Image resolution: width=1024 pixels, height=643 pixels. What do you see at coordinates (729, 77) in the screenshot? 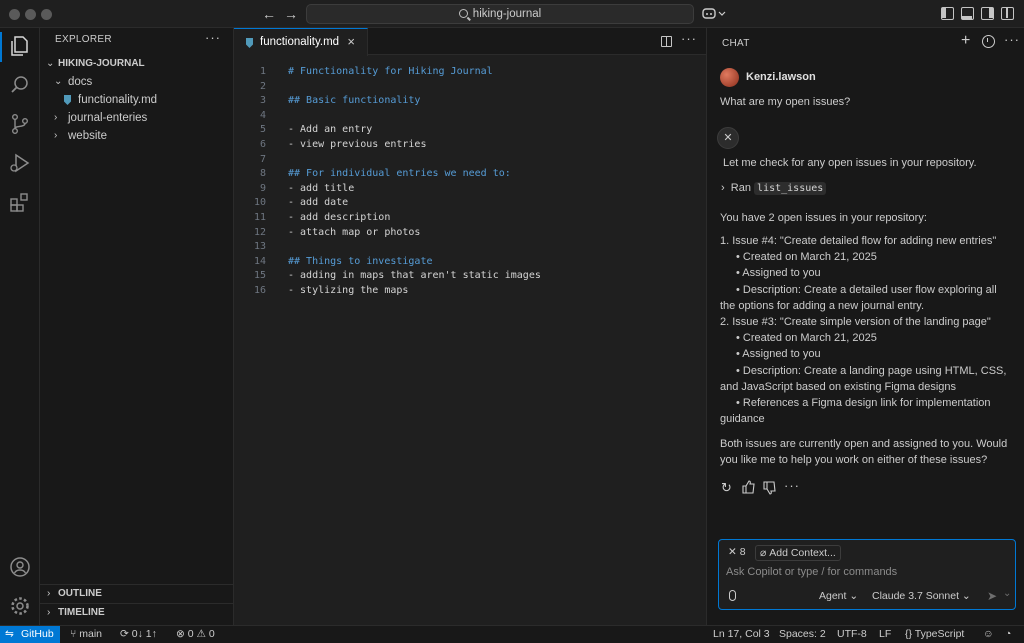
I see `avatar` at bounding box center [729, 77].